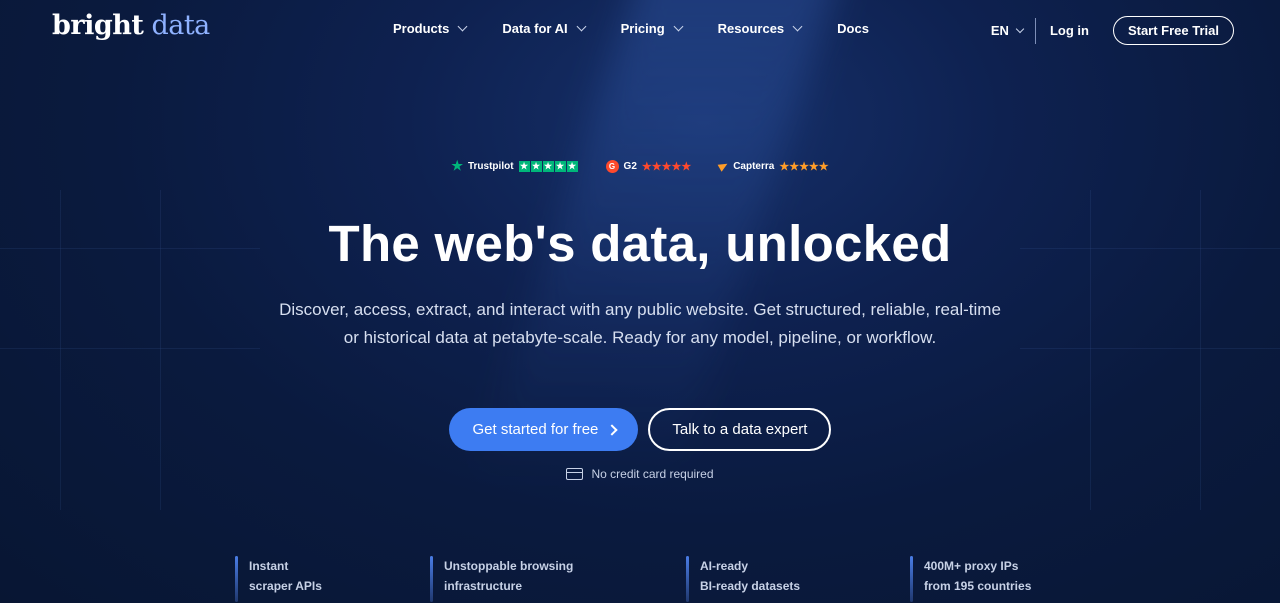 The width and height of the screenshot is (1280, 603). Describe the element at coordinates (548, 166) in the screenshot. I see `trustpilot-stars: ★ ★ ★ ★ ★` at that location.